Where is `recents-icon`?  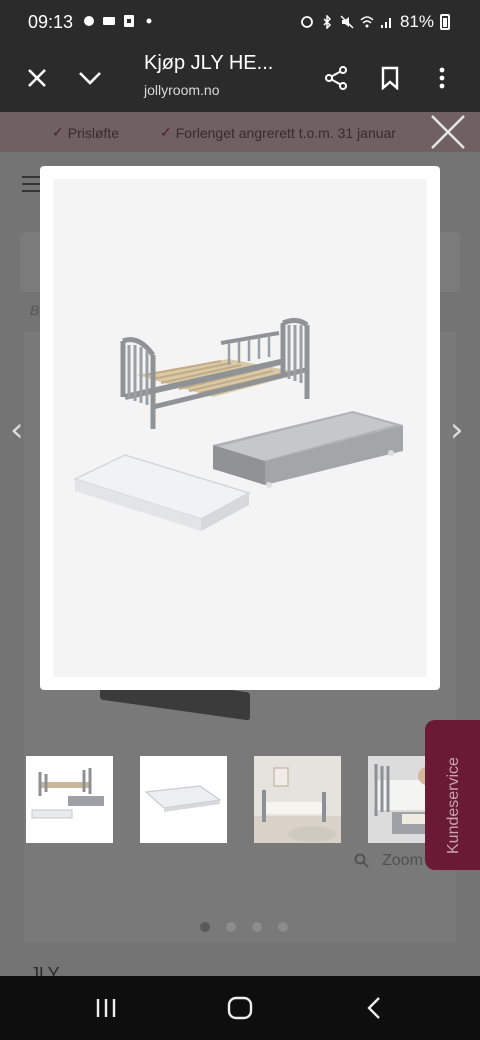 recents-icon is located at coordinates (106, 1008).